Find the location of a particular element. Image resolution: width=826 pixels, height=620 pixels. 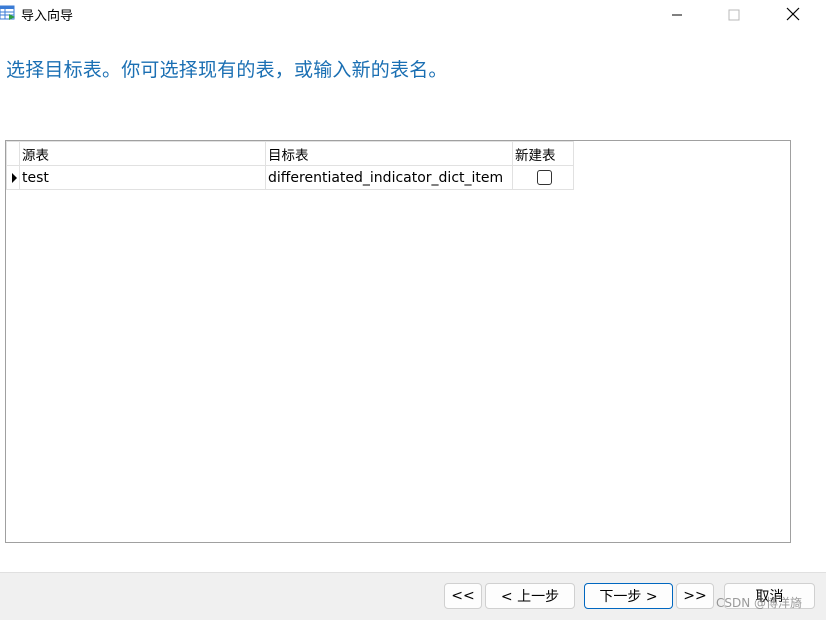

row-indicator-icon is located at coordinates (14, 177).